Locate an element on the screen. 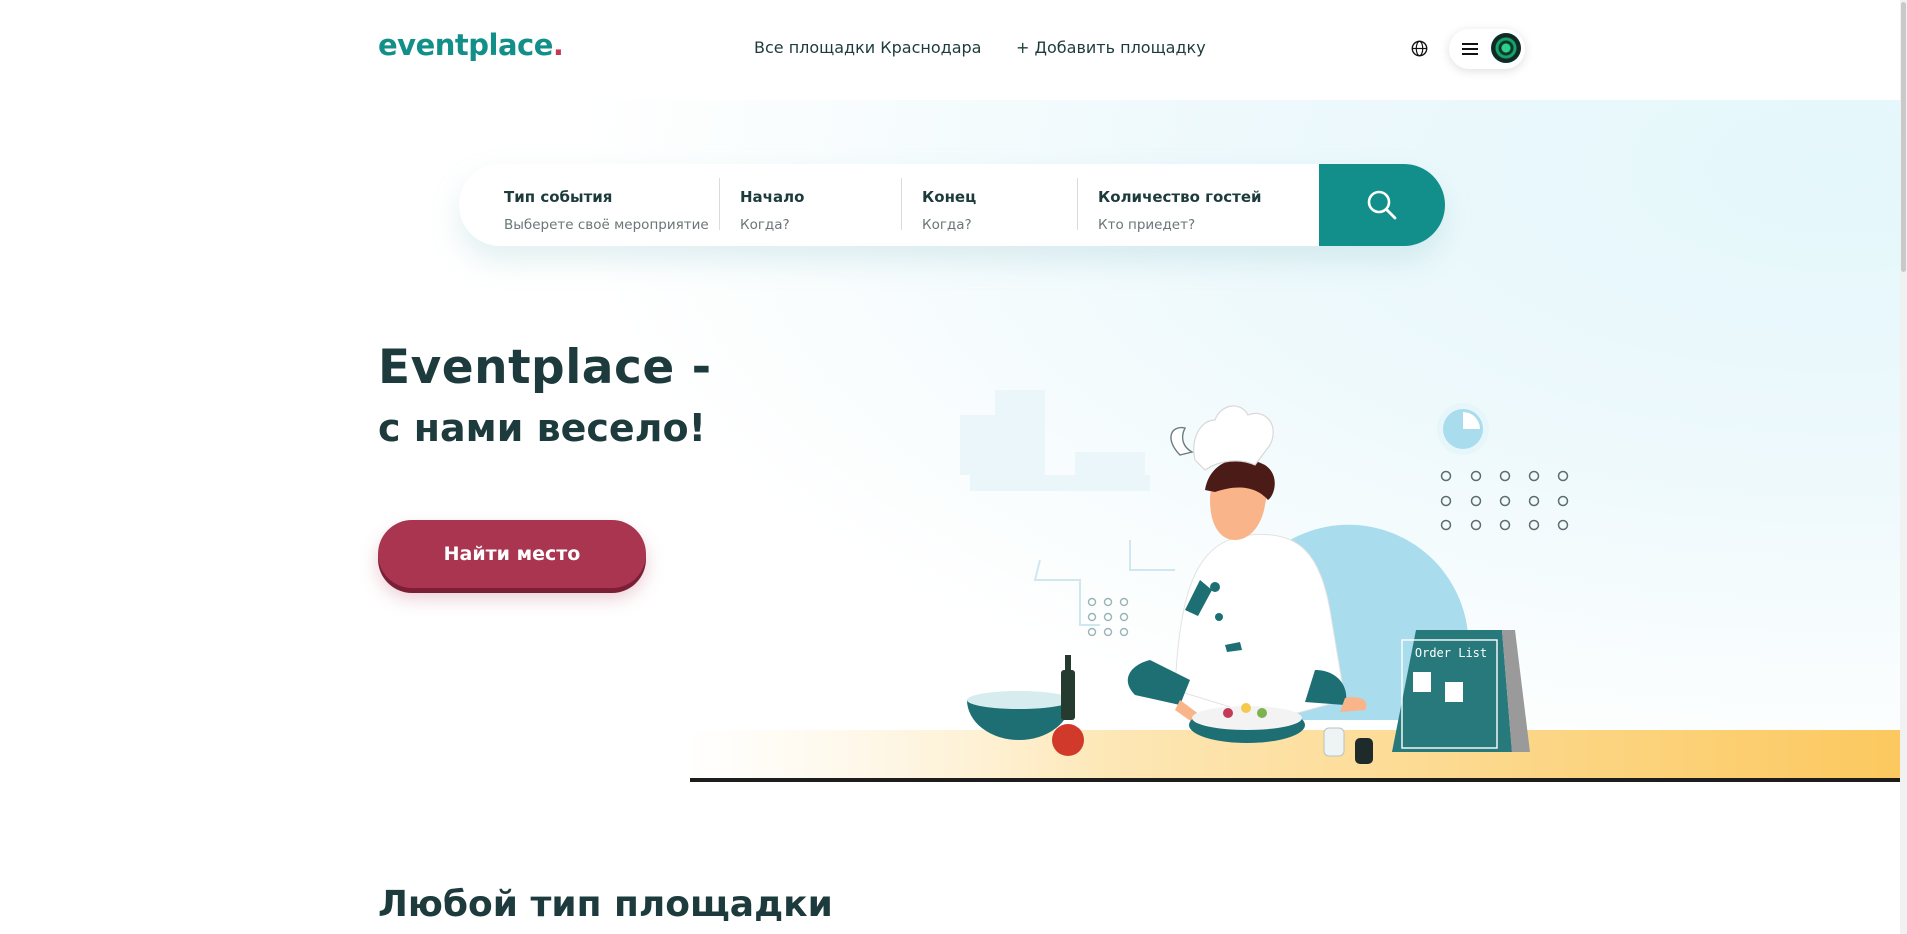 The height and width of the screenshot is (934, 1907). nav-add-venue-link: + Добавить площадку is located at coordinates (1111, 47).